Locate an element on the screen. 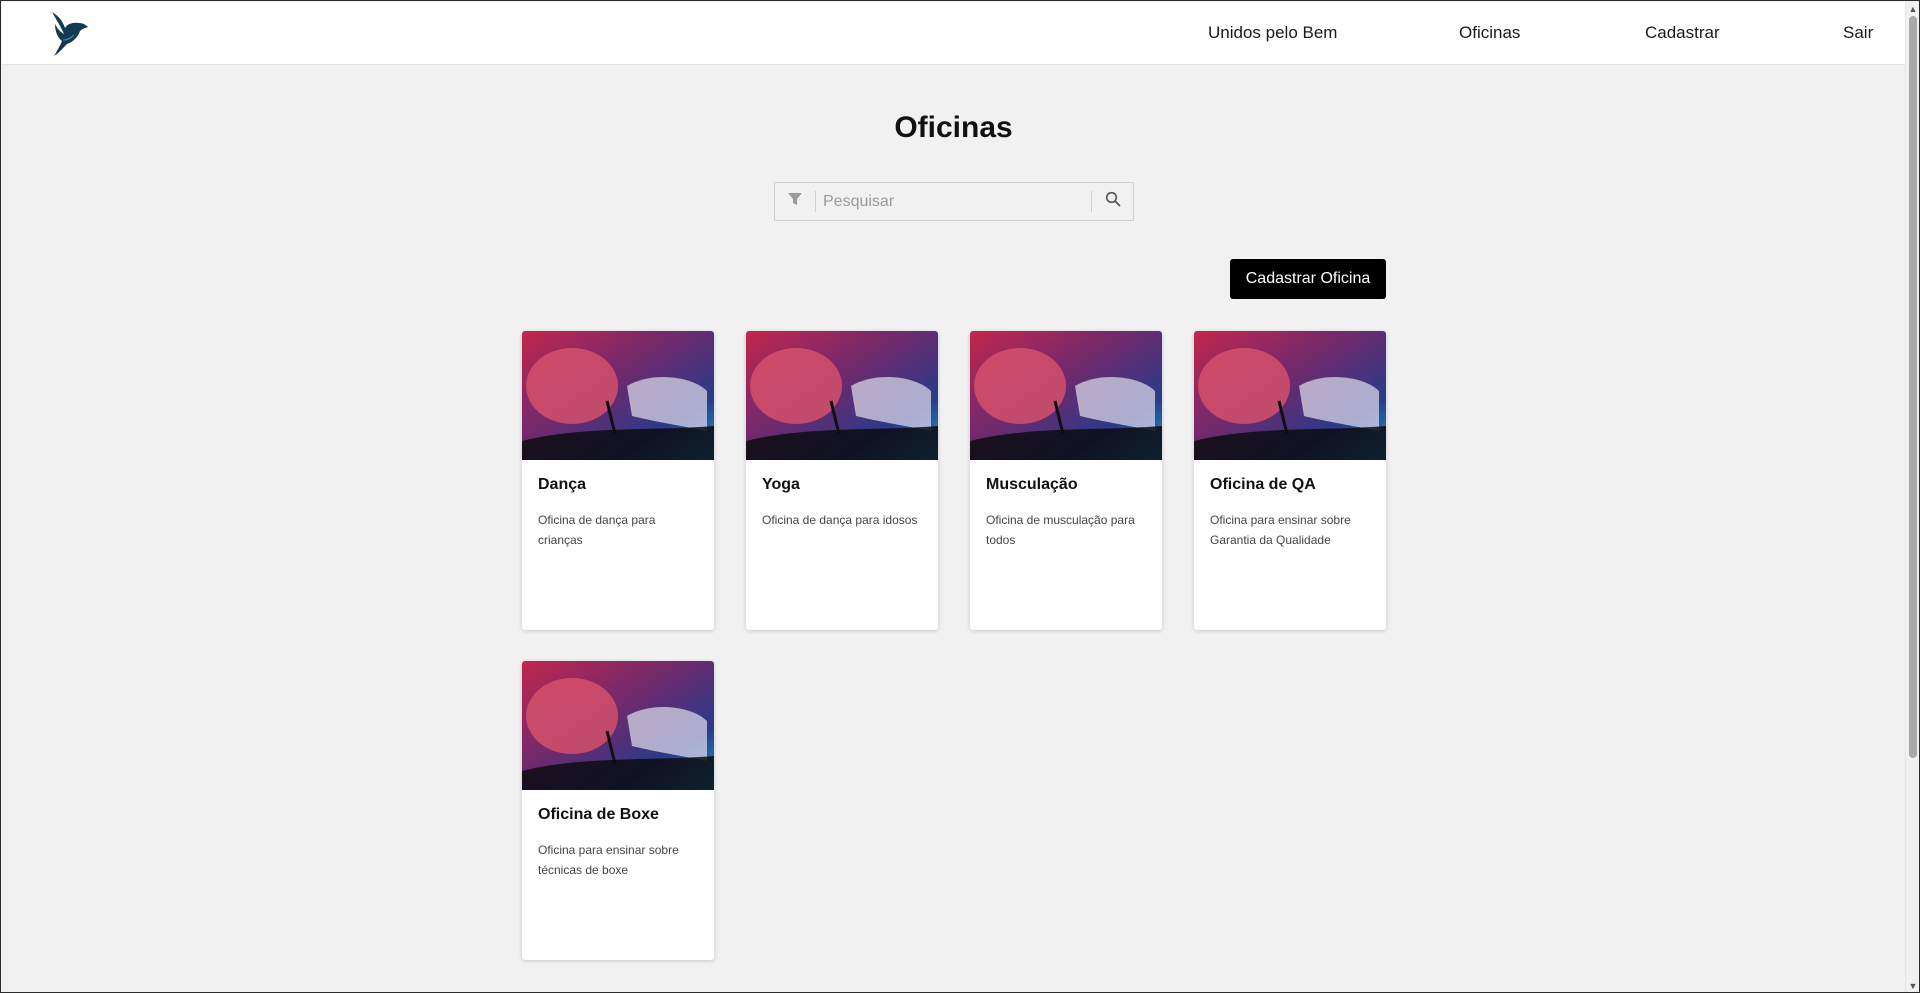 Image resolution: width=1920 pixels, height=993 pixels. filter-icon is located at coordinates (795, 201).